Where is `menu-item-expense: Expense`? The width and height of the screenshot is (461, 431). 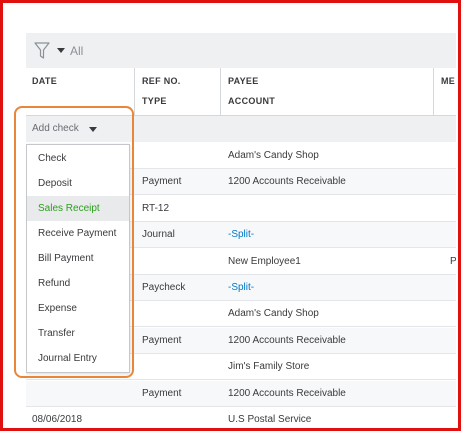
menu-item-expense: Expense is located at coordinates (78, 308).